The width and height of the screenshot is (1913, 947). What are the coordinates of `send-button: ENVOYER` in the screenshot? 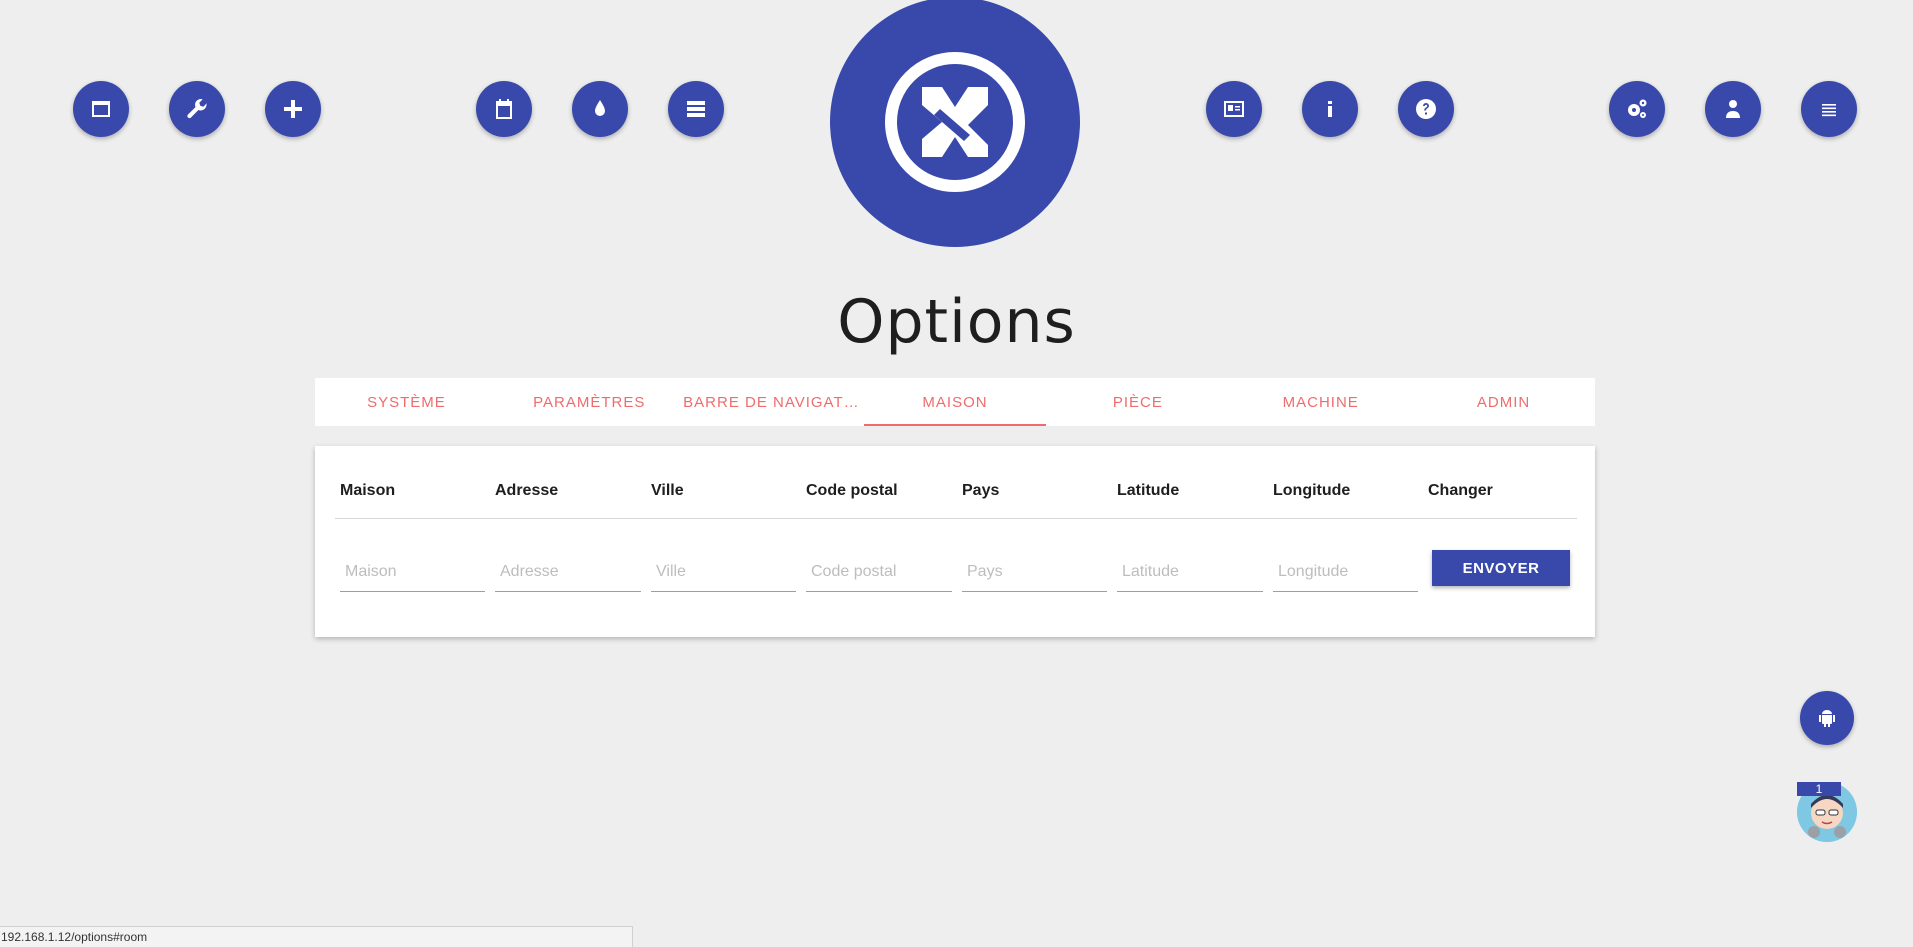 It's located at (1501, 568).